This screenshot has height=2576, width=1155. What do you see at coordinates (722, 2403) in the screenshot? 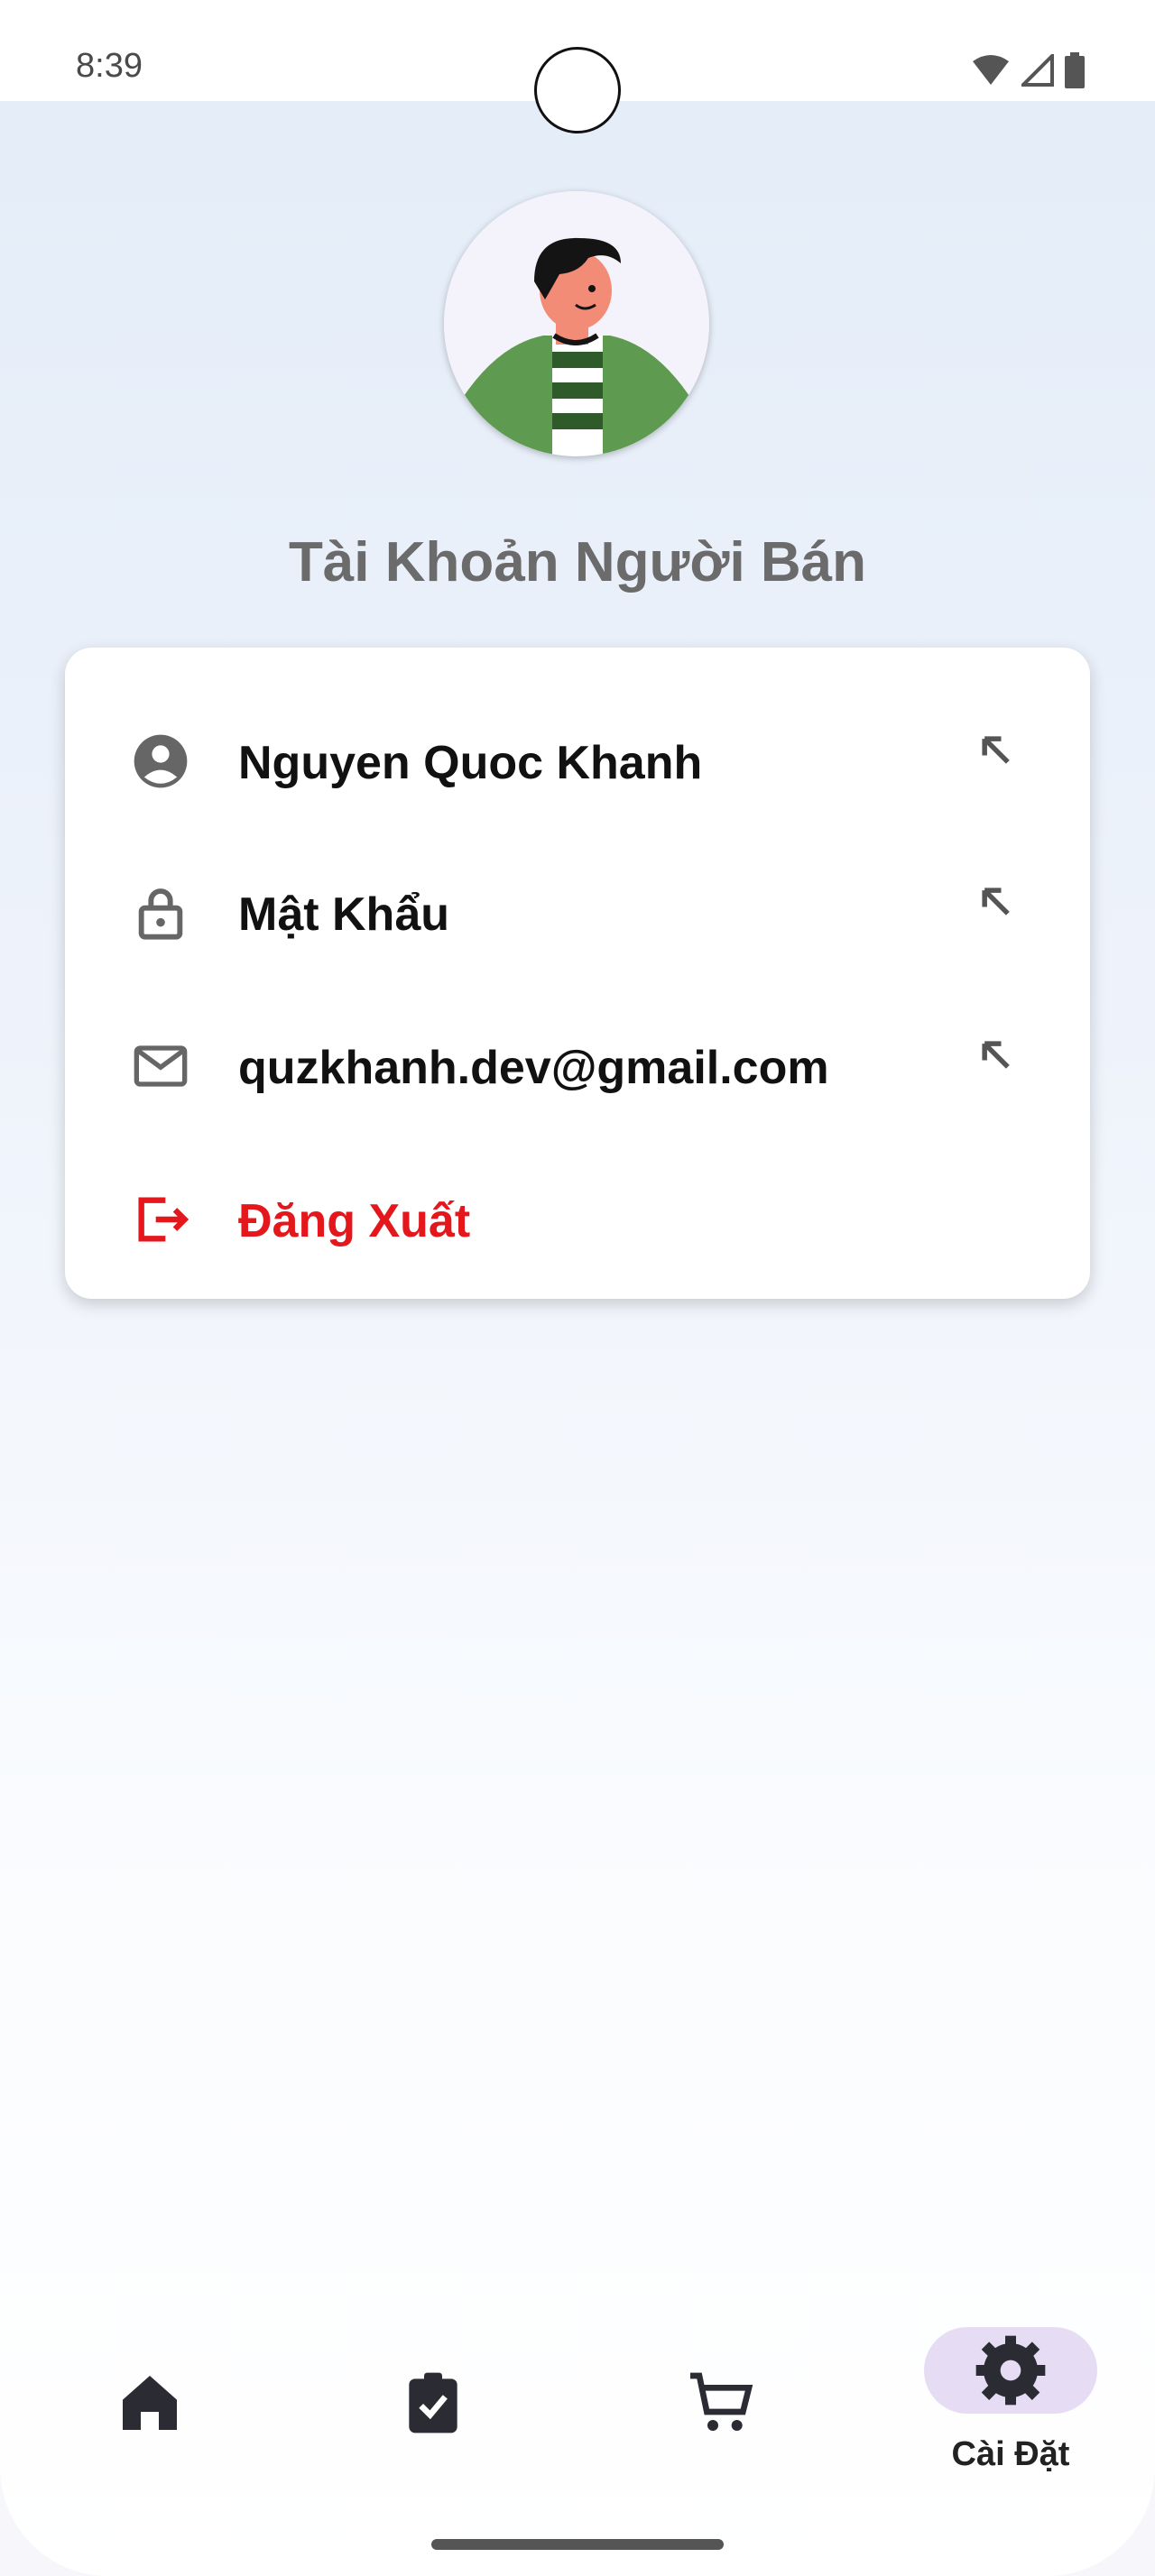
I see `cart-icon` at bounding box center [722, 2403].